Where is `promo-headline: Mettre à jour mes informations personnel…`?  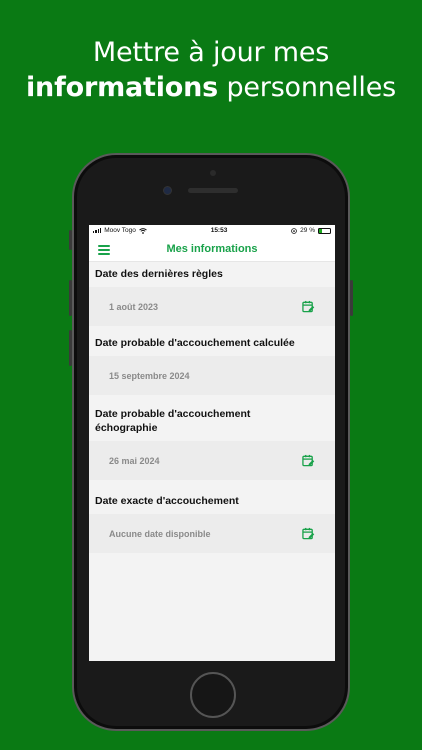
promo-headline: Mettre à jour mes informations personnel… is located at coordinates (211, 71).